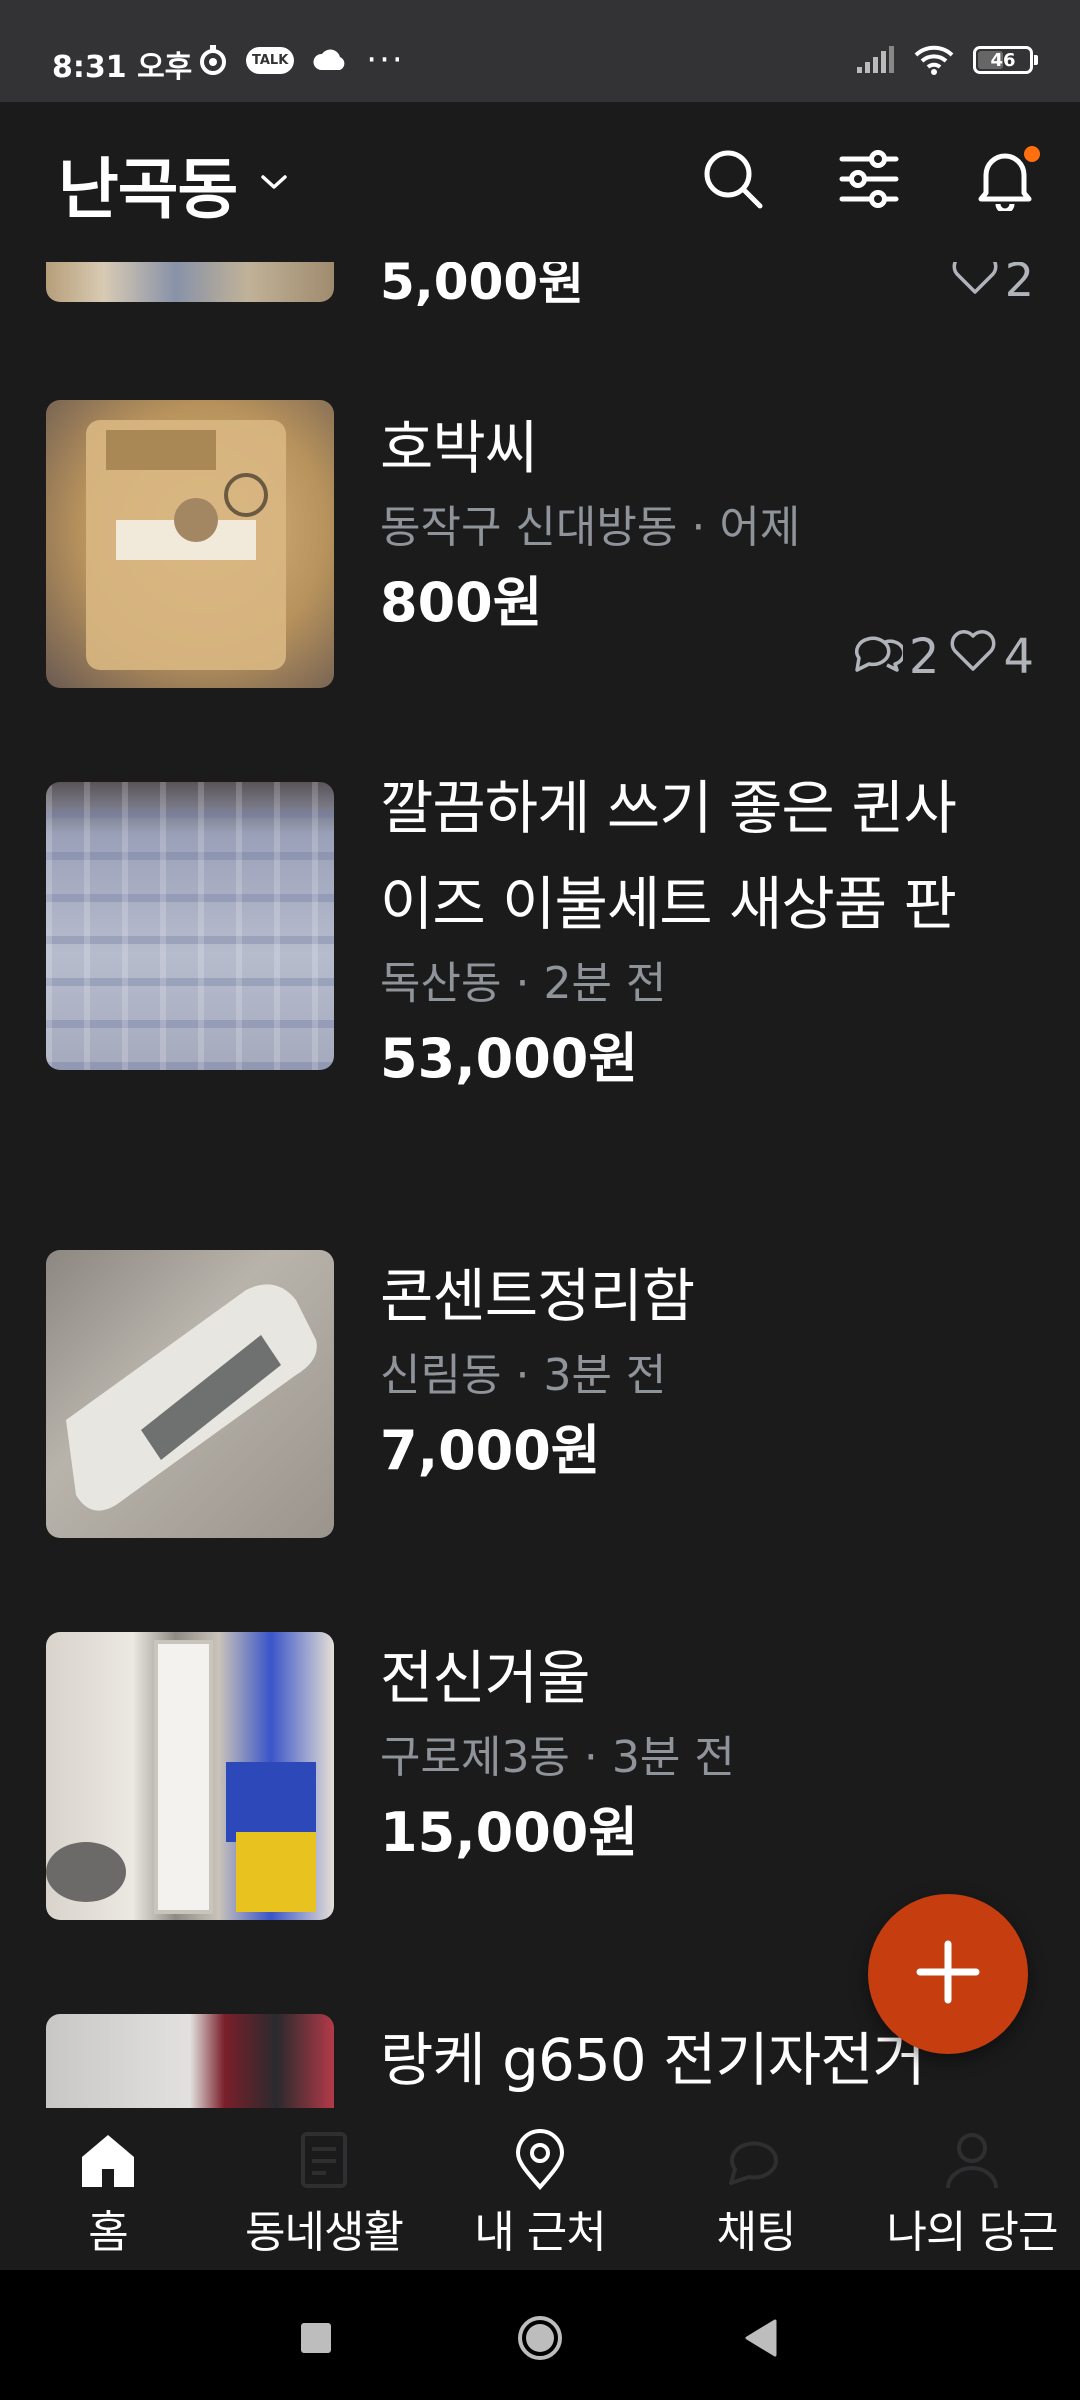 Image resolution: width=1080 pixels, height=2400 pixels. What do you see at coordinates (490, 1450) in the screenshot?
I see `product-price: 7,000원` at bounding box center [490, 1450].